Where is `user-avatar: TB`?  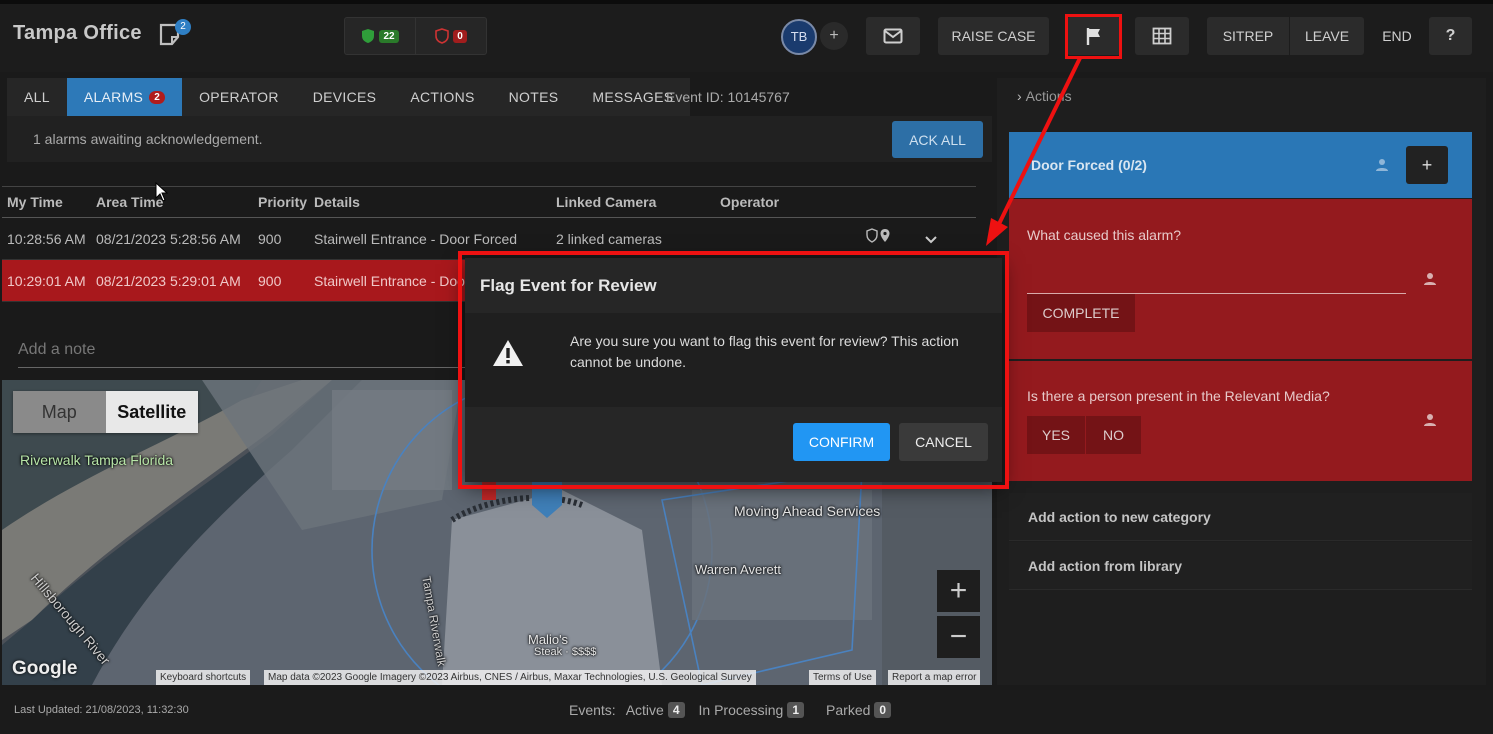
user-avatar: TB is located at coordinates (799, 37).